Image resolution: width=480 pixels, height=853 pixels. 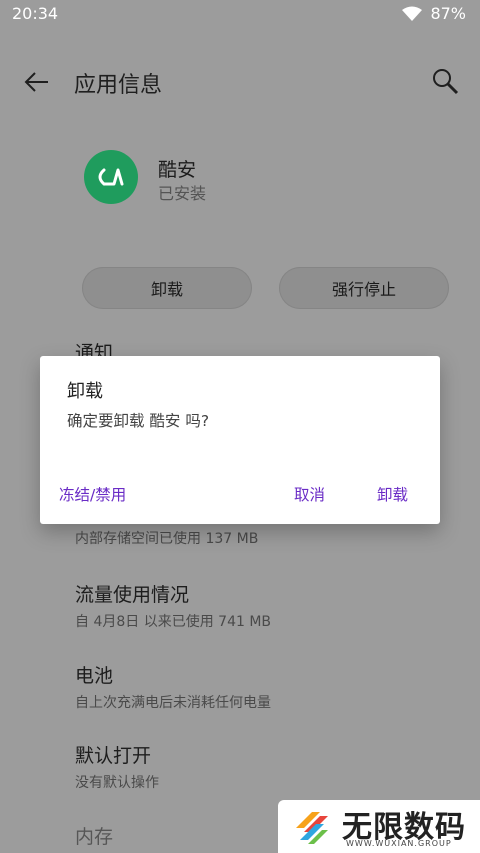 What do you see at coordinates (240, 82) in the screenshot?
I see `app-bar: 应用信息` at bounding box center [240, 82].